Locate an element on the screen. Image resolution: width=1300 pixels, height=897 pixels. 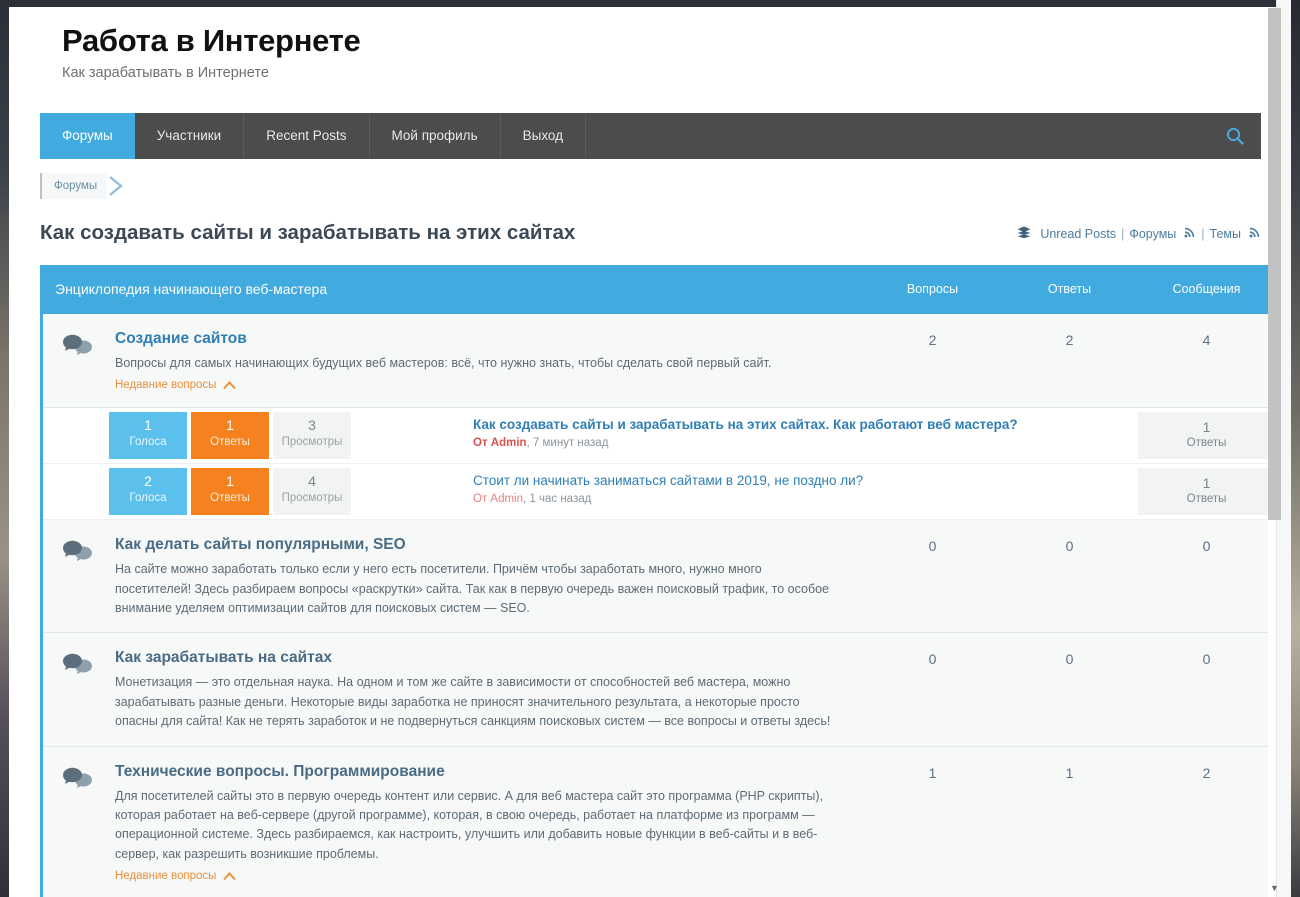
topic-time: , 1 час назад is located at coordinates (557, 499).